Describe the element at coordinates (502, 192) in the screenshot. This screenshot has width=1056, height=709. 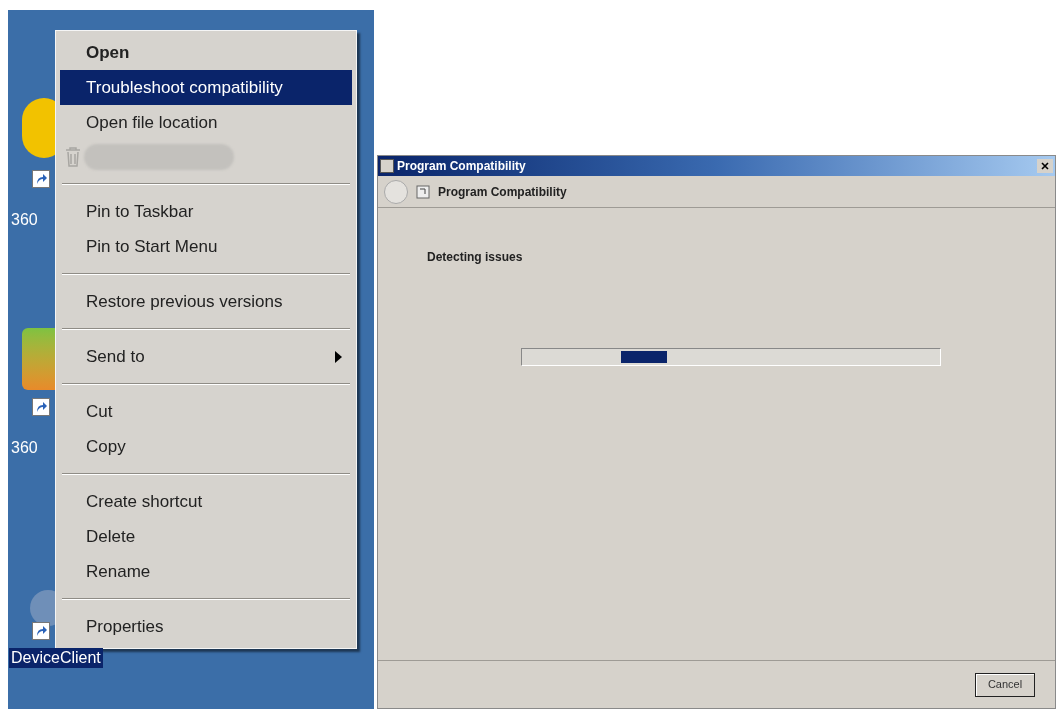
I see `page-heading: Program Compatibility` at that location.